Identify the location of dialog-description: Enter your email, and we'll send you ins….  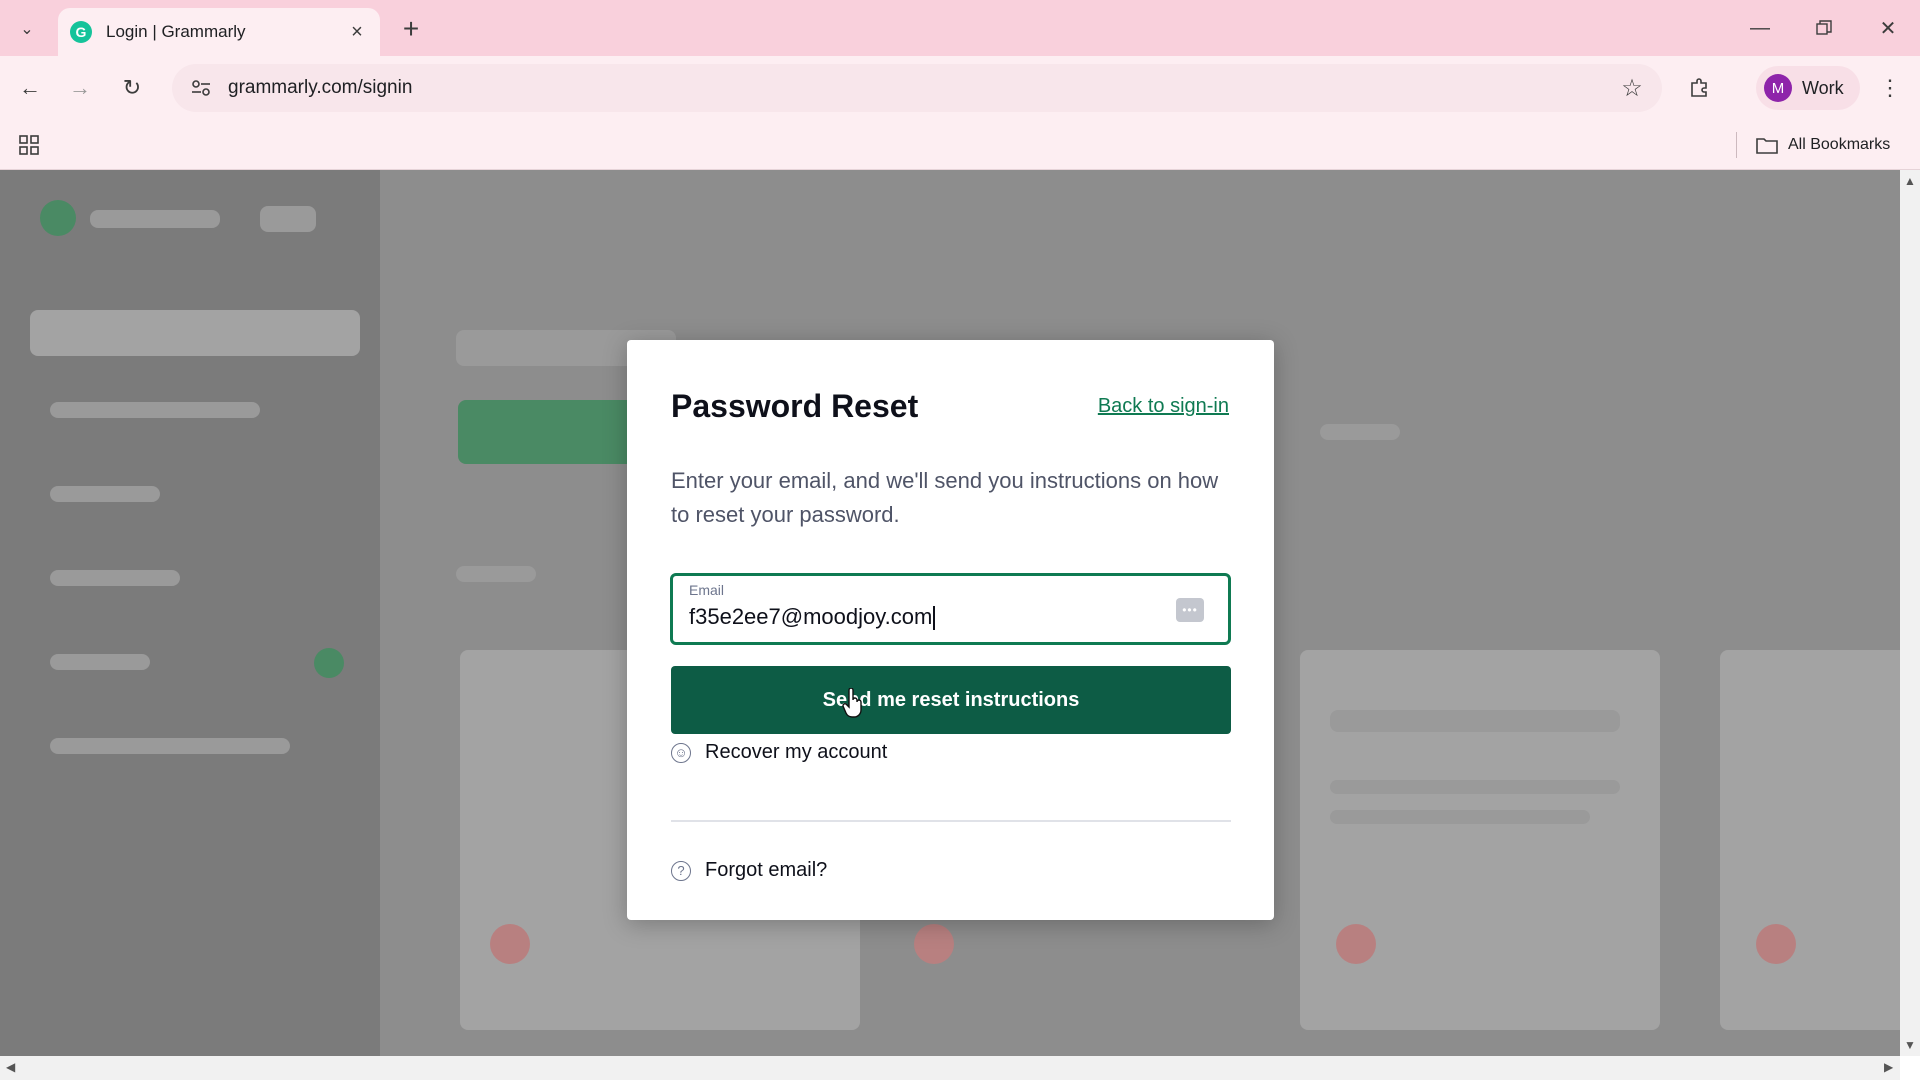
(945, 497).